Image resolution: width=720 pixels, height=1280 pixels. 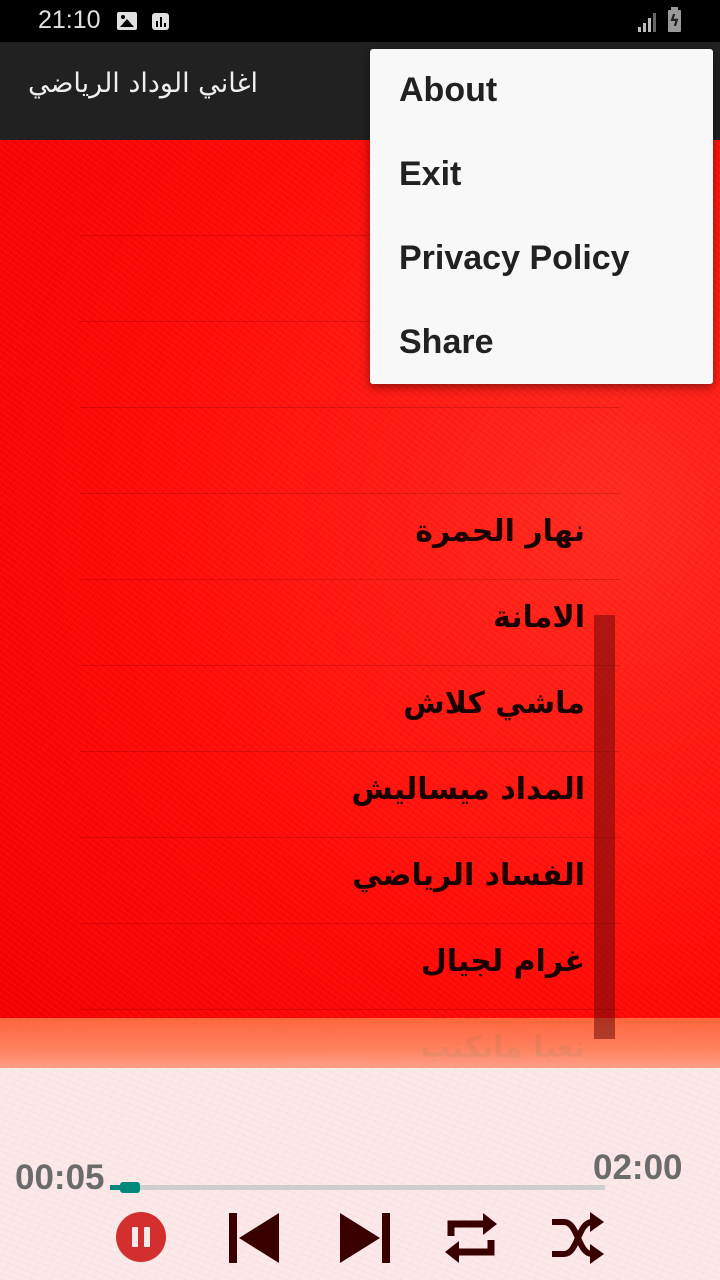 I want to click on song-list-item, so click(x=350, y=451).